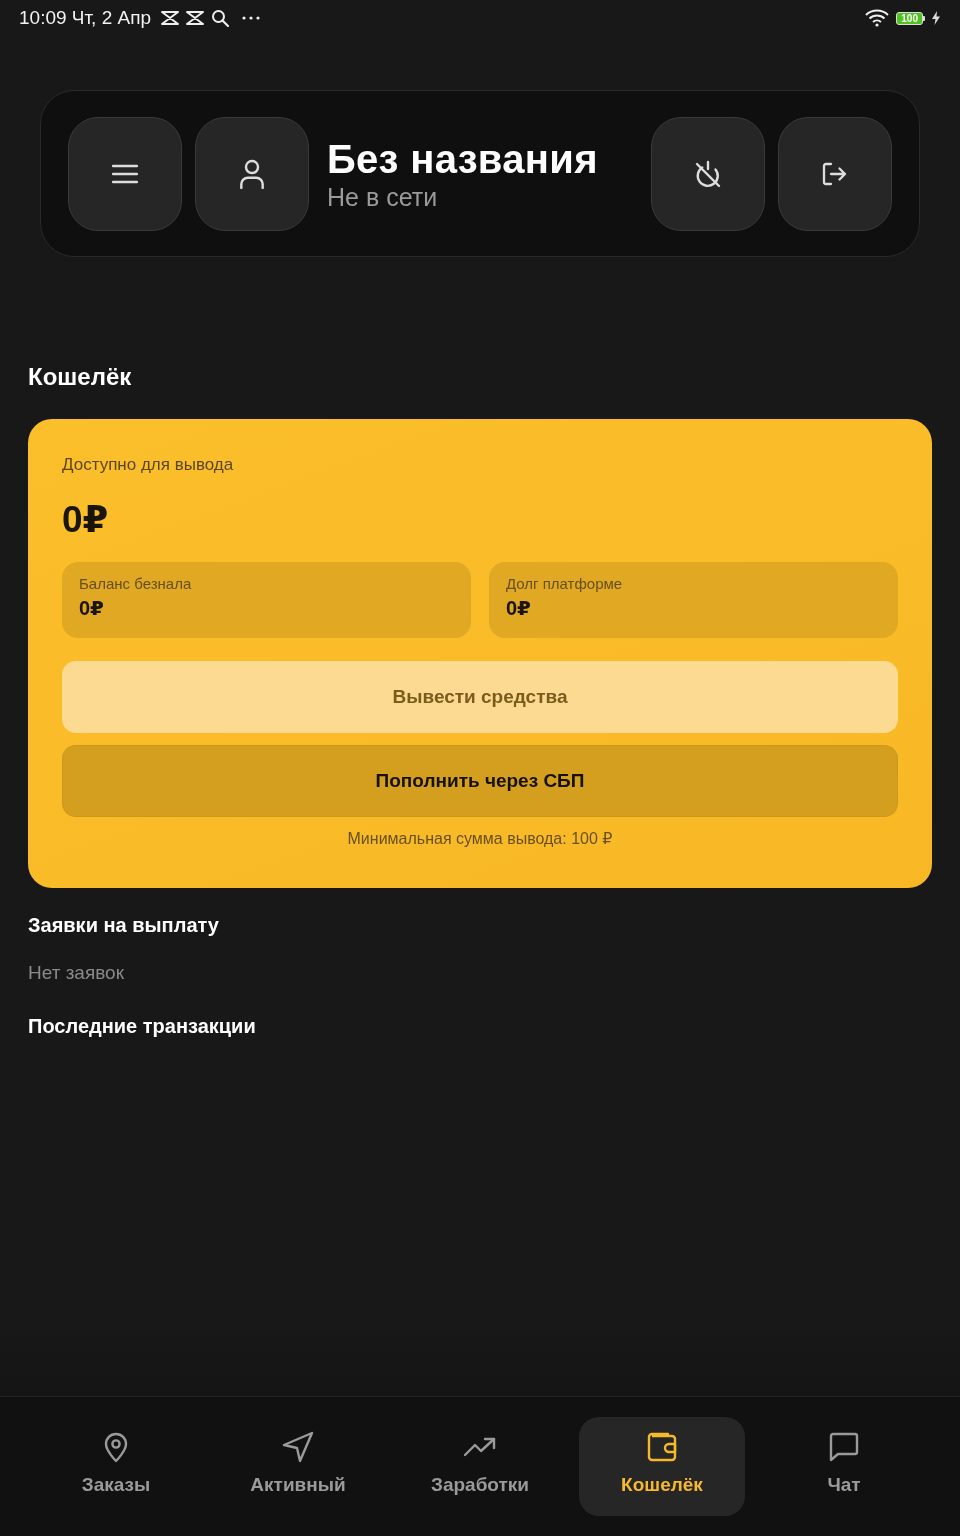 This screenshot has height=1536, width=960. I want to click on shift-toggle-button, so click(708, 173).